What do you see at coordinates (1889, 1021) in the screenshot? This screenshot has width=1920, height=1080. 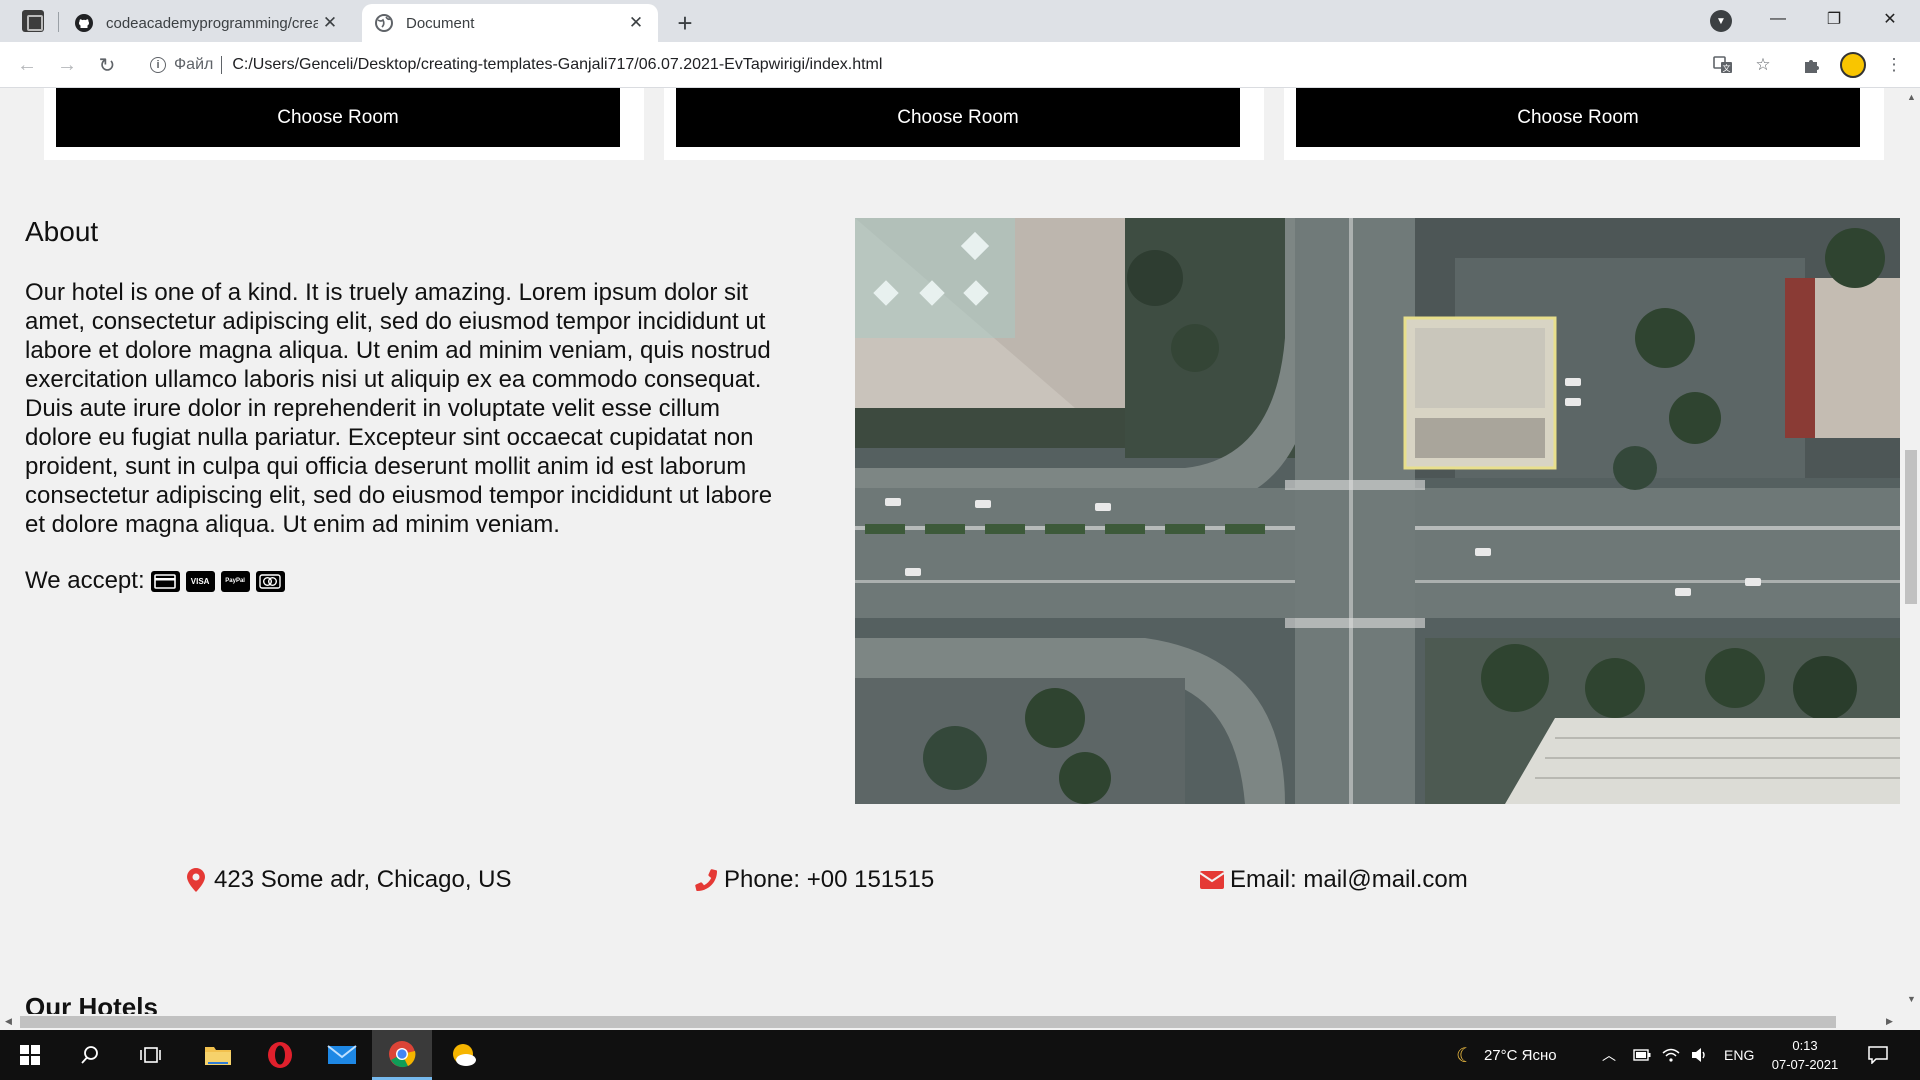 I see `scroll-right-arrow-icon: ▶` at bounding box center [1889, 1021].